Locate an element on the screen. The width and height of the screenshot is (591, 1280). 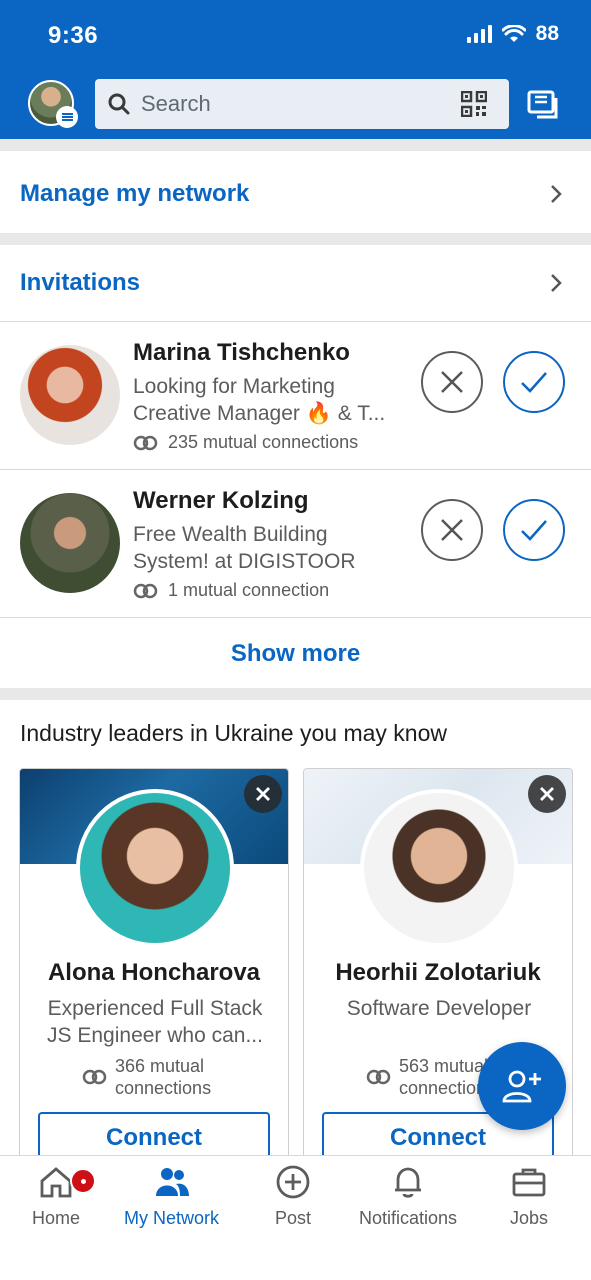
bottom-nav: Home My Network Post Notifications Jobs is located at coordinates (295, 1217).